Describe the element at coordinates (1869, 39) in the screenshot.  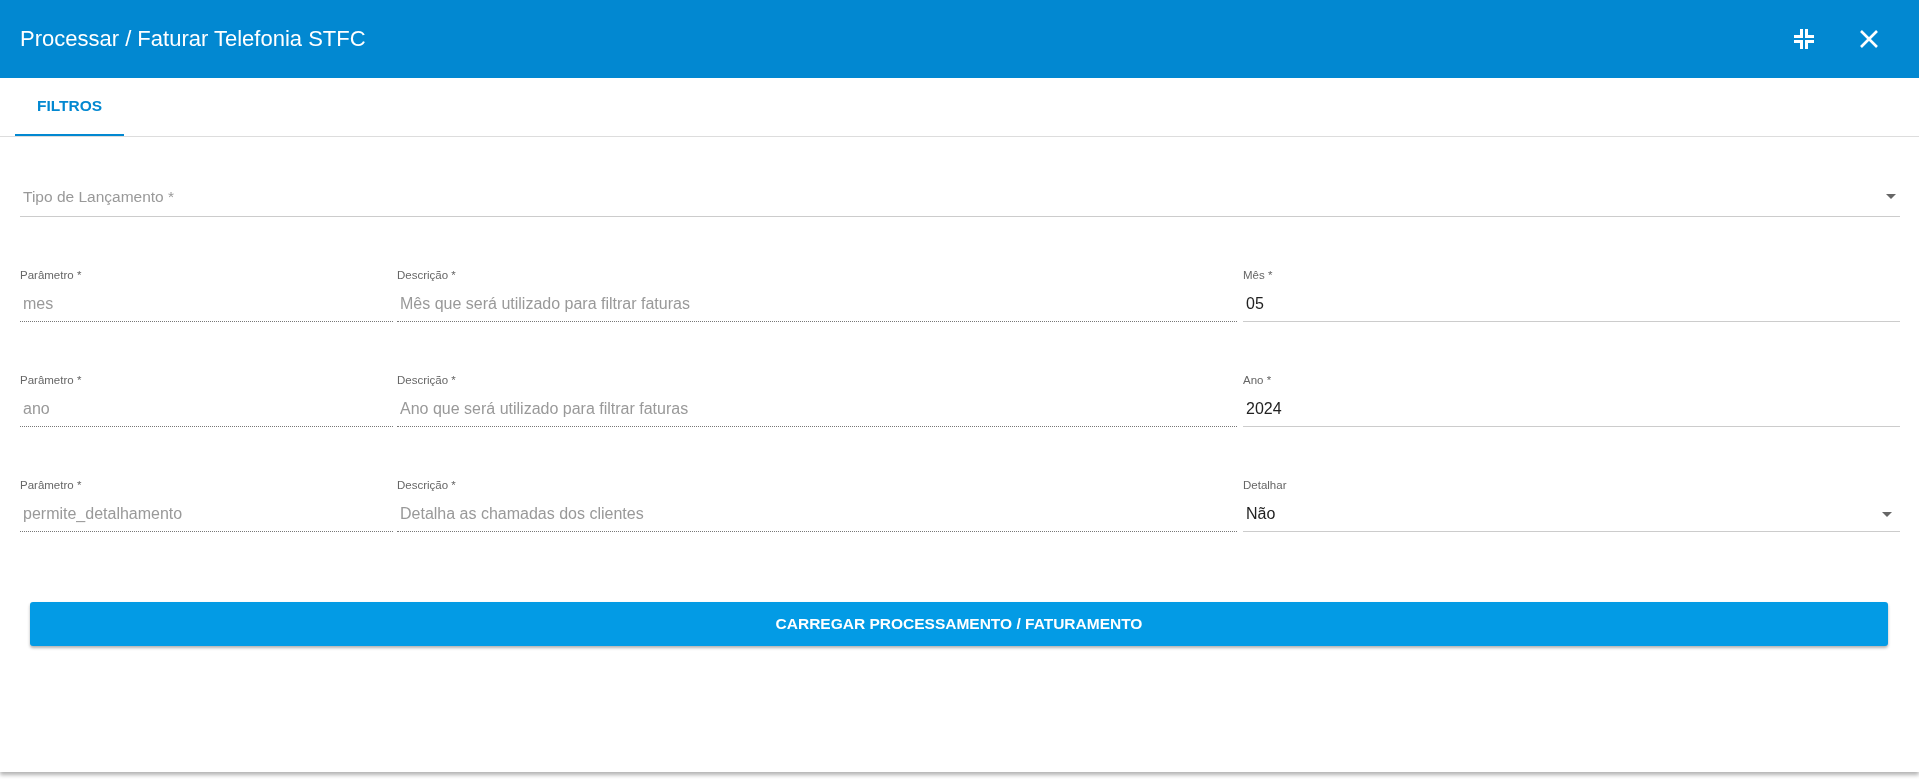
I see `close-icon` at that location.